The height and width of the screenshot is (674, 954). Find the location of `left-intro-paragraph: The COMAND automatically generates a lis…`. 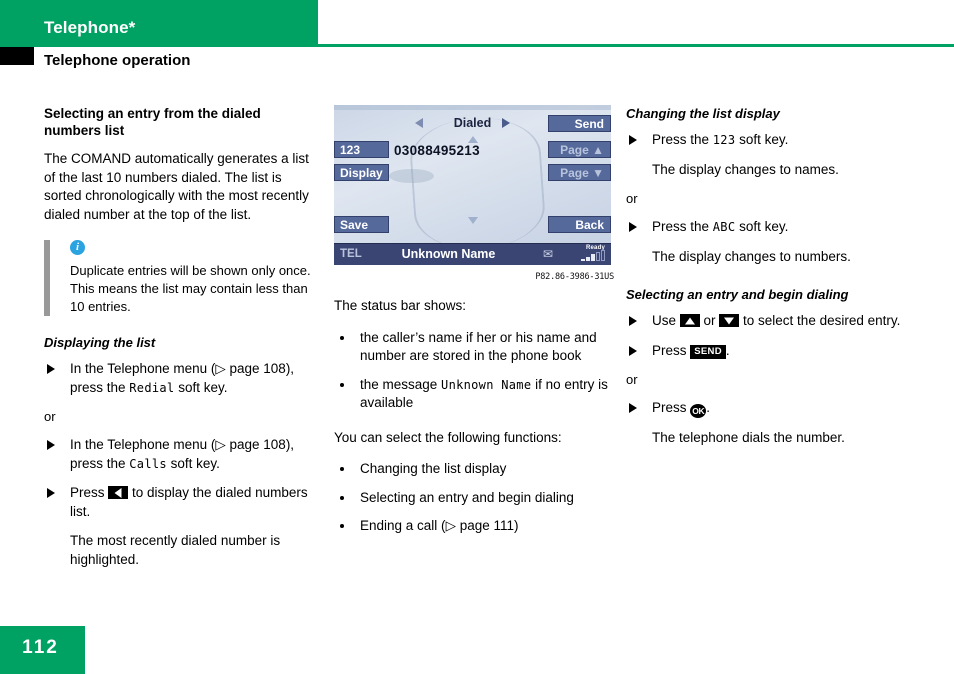

left-intro-paragraph: The COMAND automatically generates a lis… is located at coordinates (176, 186).